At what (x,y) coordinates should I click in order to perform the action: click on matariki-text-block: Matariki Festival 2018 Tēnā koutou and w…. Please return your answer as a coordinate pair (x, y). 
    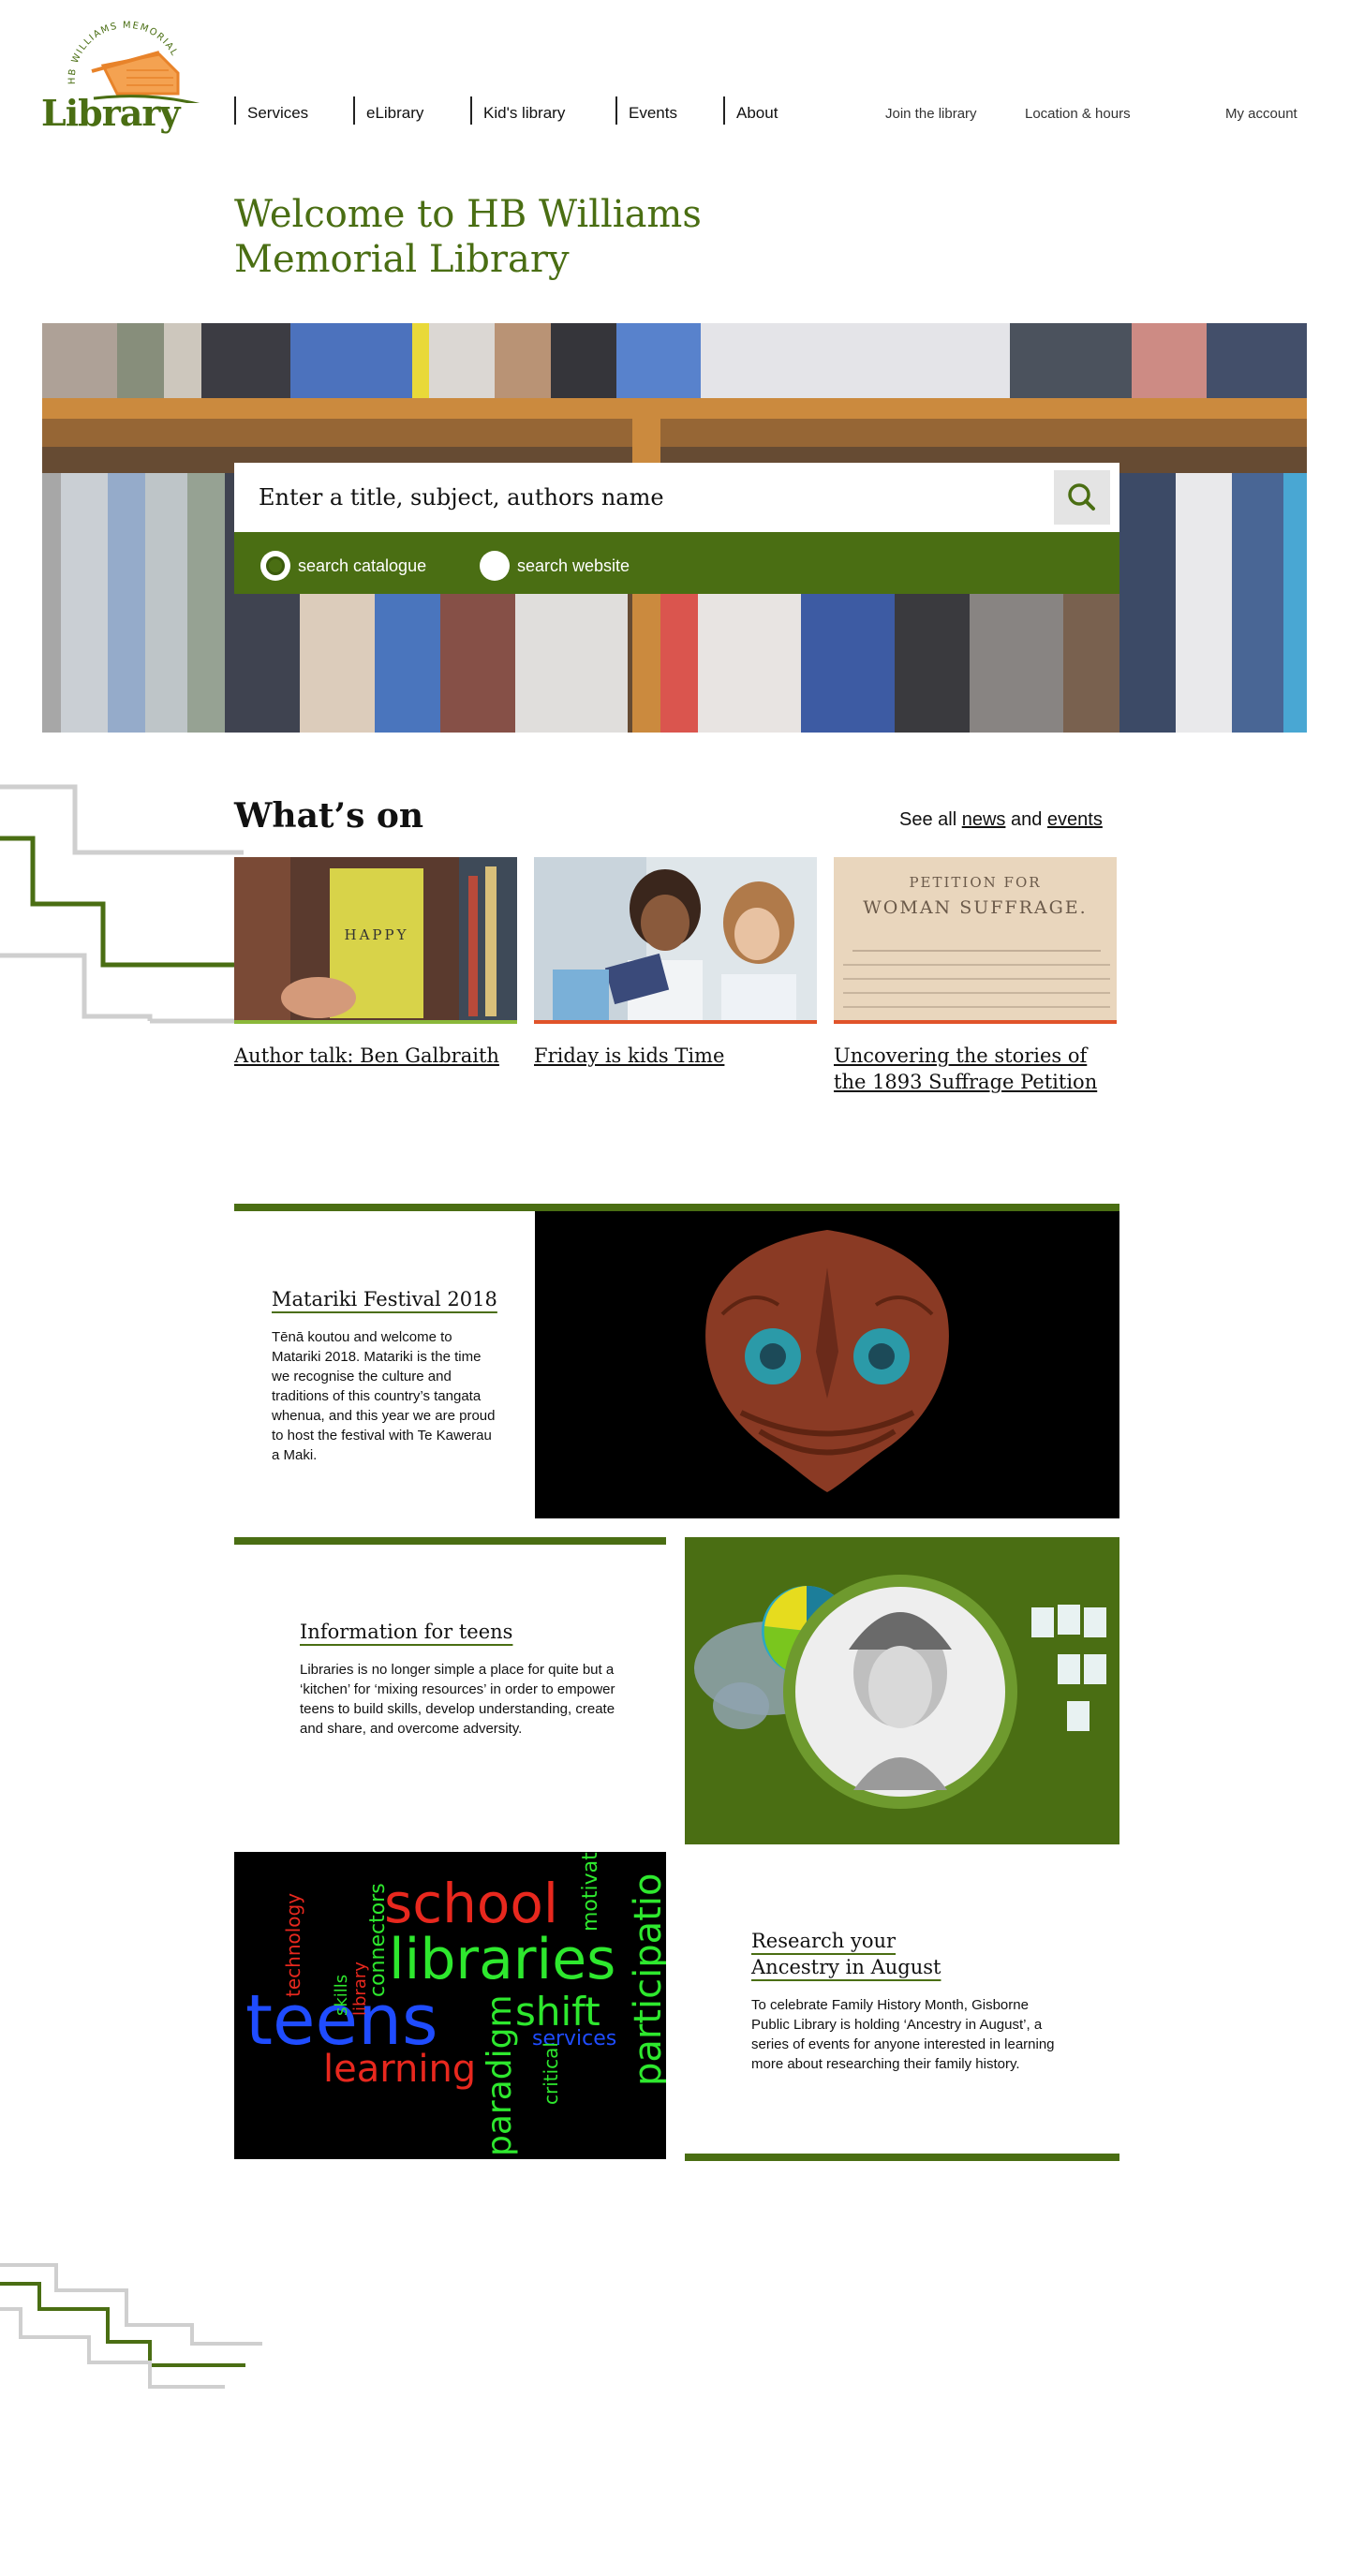
    Looking at the image, I should click on (386, 1375).